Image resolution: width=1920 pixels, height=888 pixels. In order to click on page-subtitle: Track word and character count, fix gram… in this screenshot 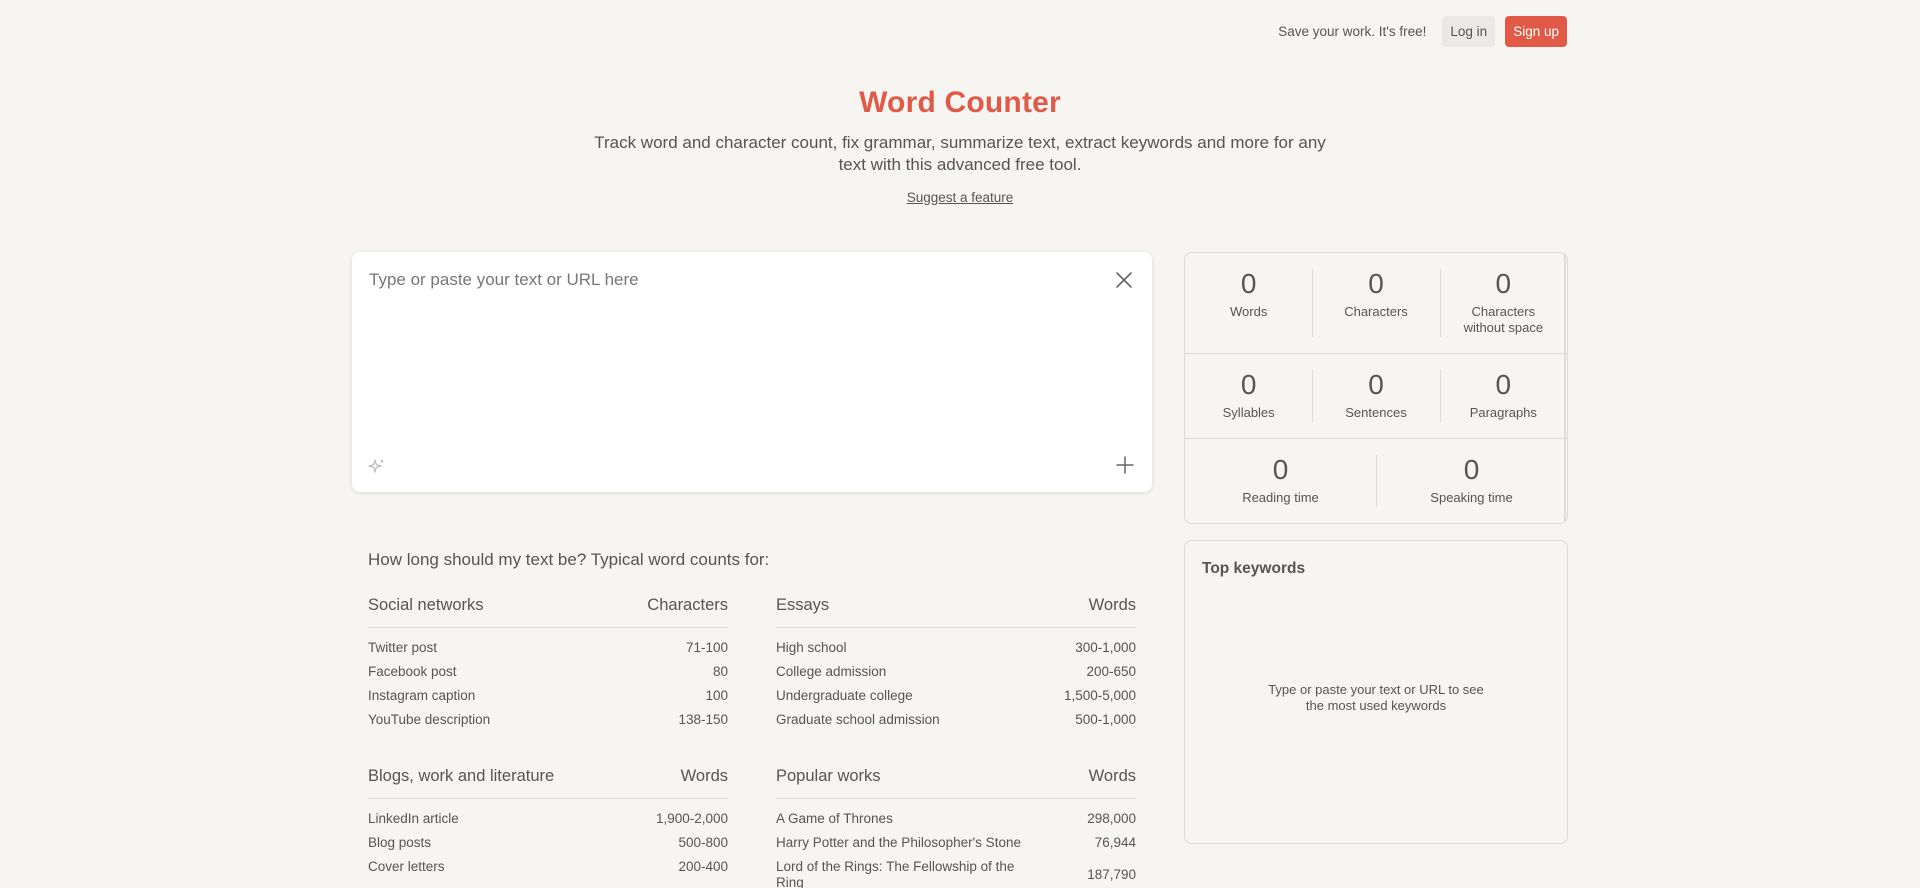, I will do `click(960, 153)`.